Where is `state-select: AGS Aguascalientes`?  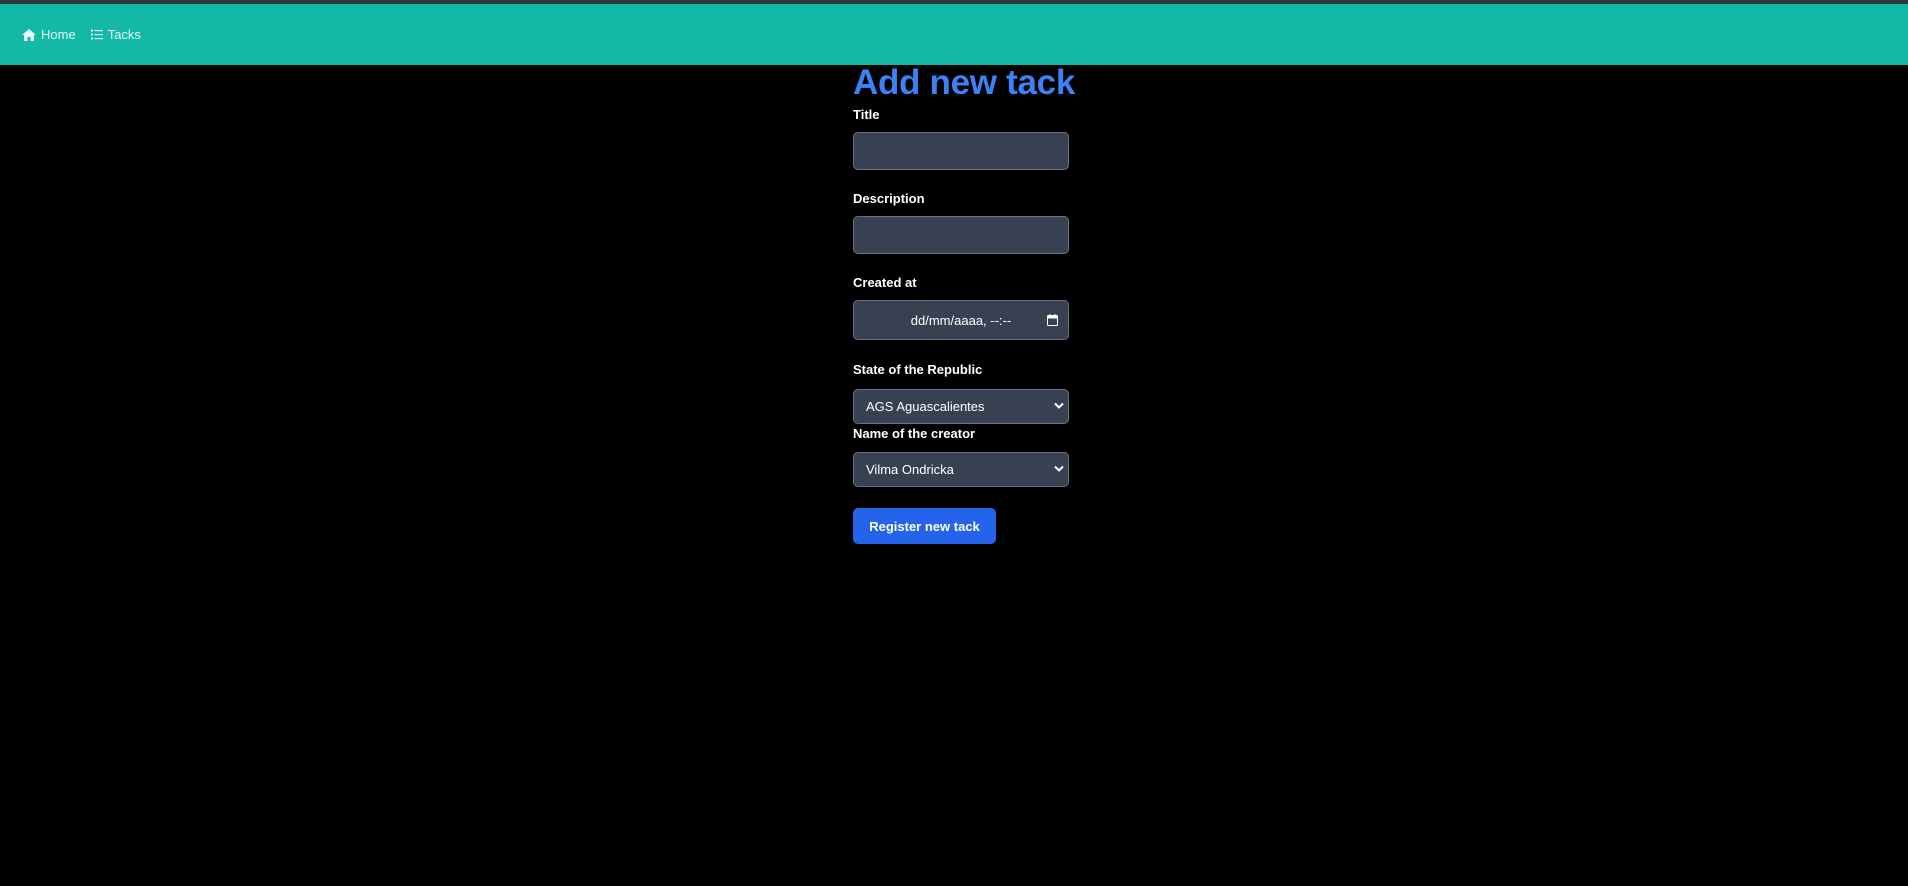
state-select: AGS Aguascalientes is located at coordinates (961, 406).